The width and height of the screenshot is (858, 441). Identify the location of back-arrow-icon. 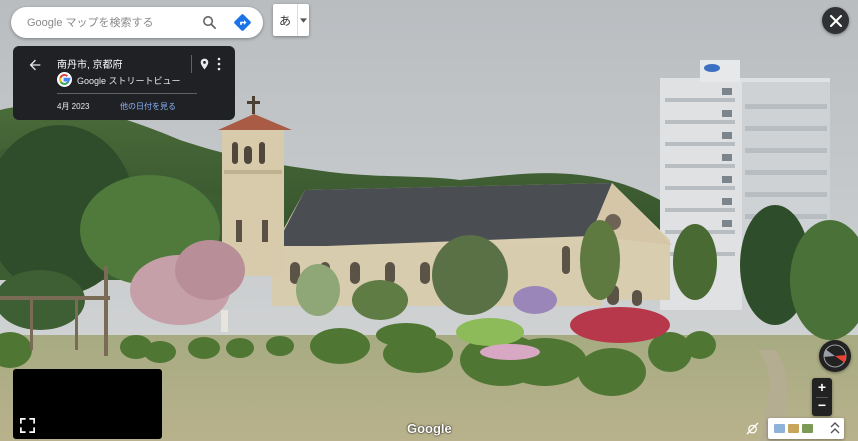
(35, 65).